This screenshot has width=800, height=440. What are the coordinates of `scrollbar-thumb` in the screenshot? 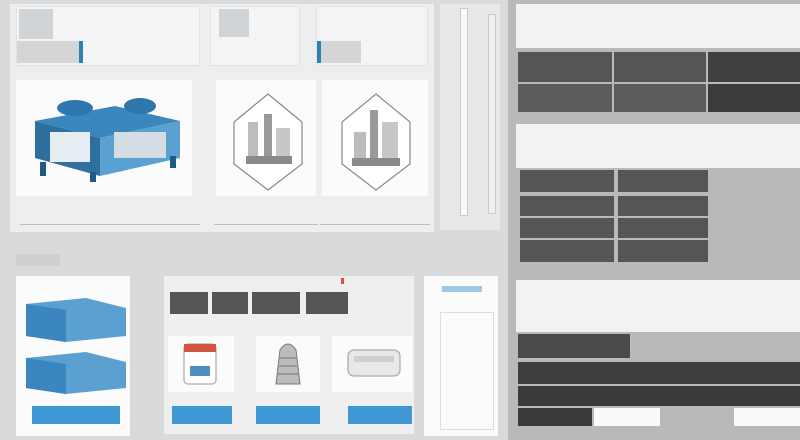 It's located at (464, 112).